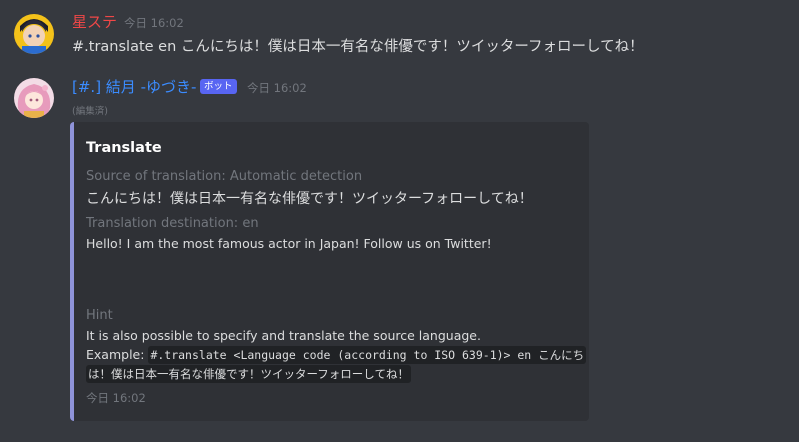 The height and width of the screenshot is (442, 799). I want to click on embed-title: Translate, so click(124, 148).